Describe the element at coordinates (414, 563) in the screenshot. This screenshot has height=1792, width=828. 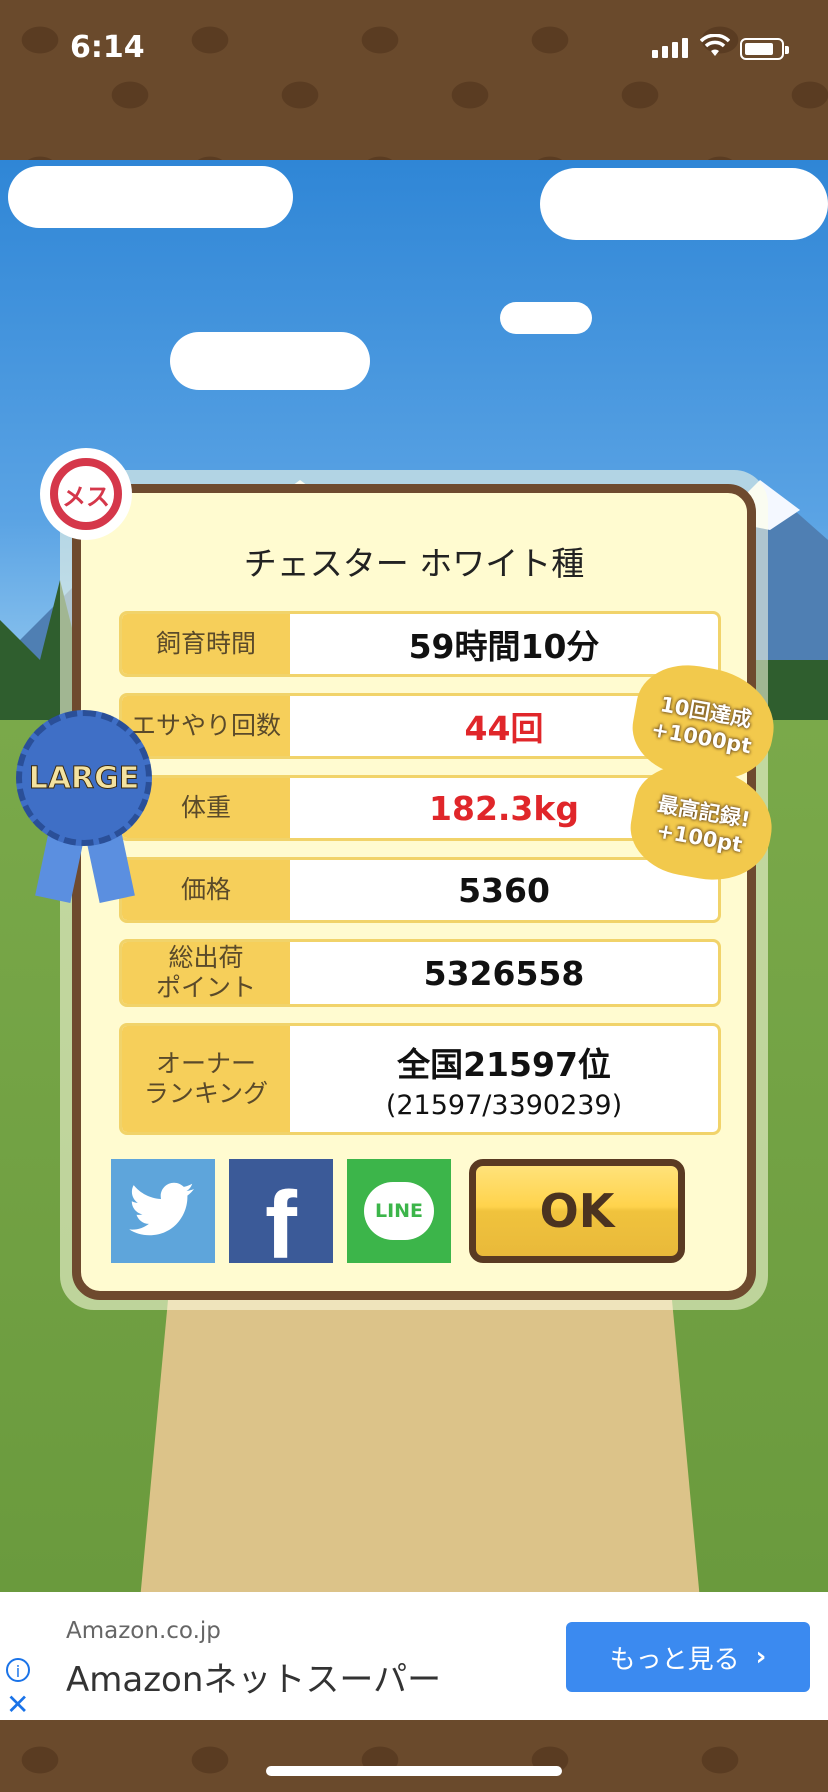
I see `breed-title: チェスター ホワイト種` at that location.